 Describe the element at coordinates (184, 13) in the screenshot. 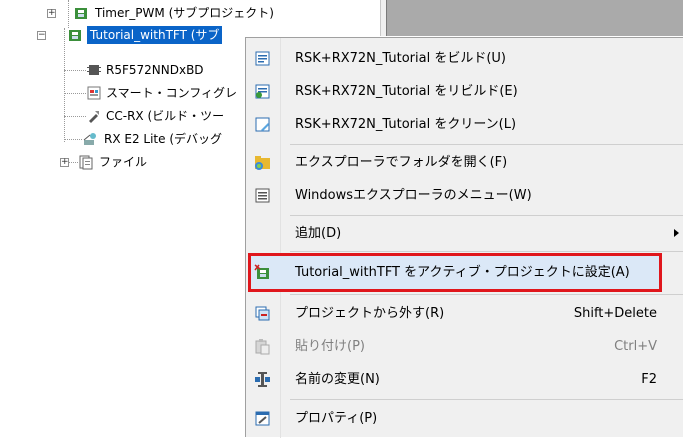

I see `tree-item-label: Timer_PWM (サブプロジェクト)` at that location.